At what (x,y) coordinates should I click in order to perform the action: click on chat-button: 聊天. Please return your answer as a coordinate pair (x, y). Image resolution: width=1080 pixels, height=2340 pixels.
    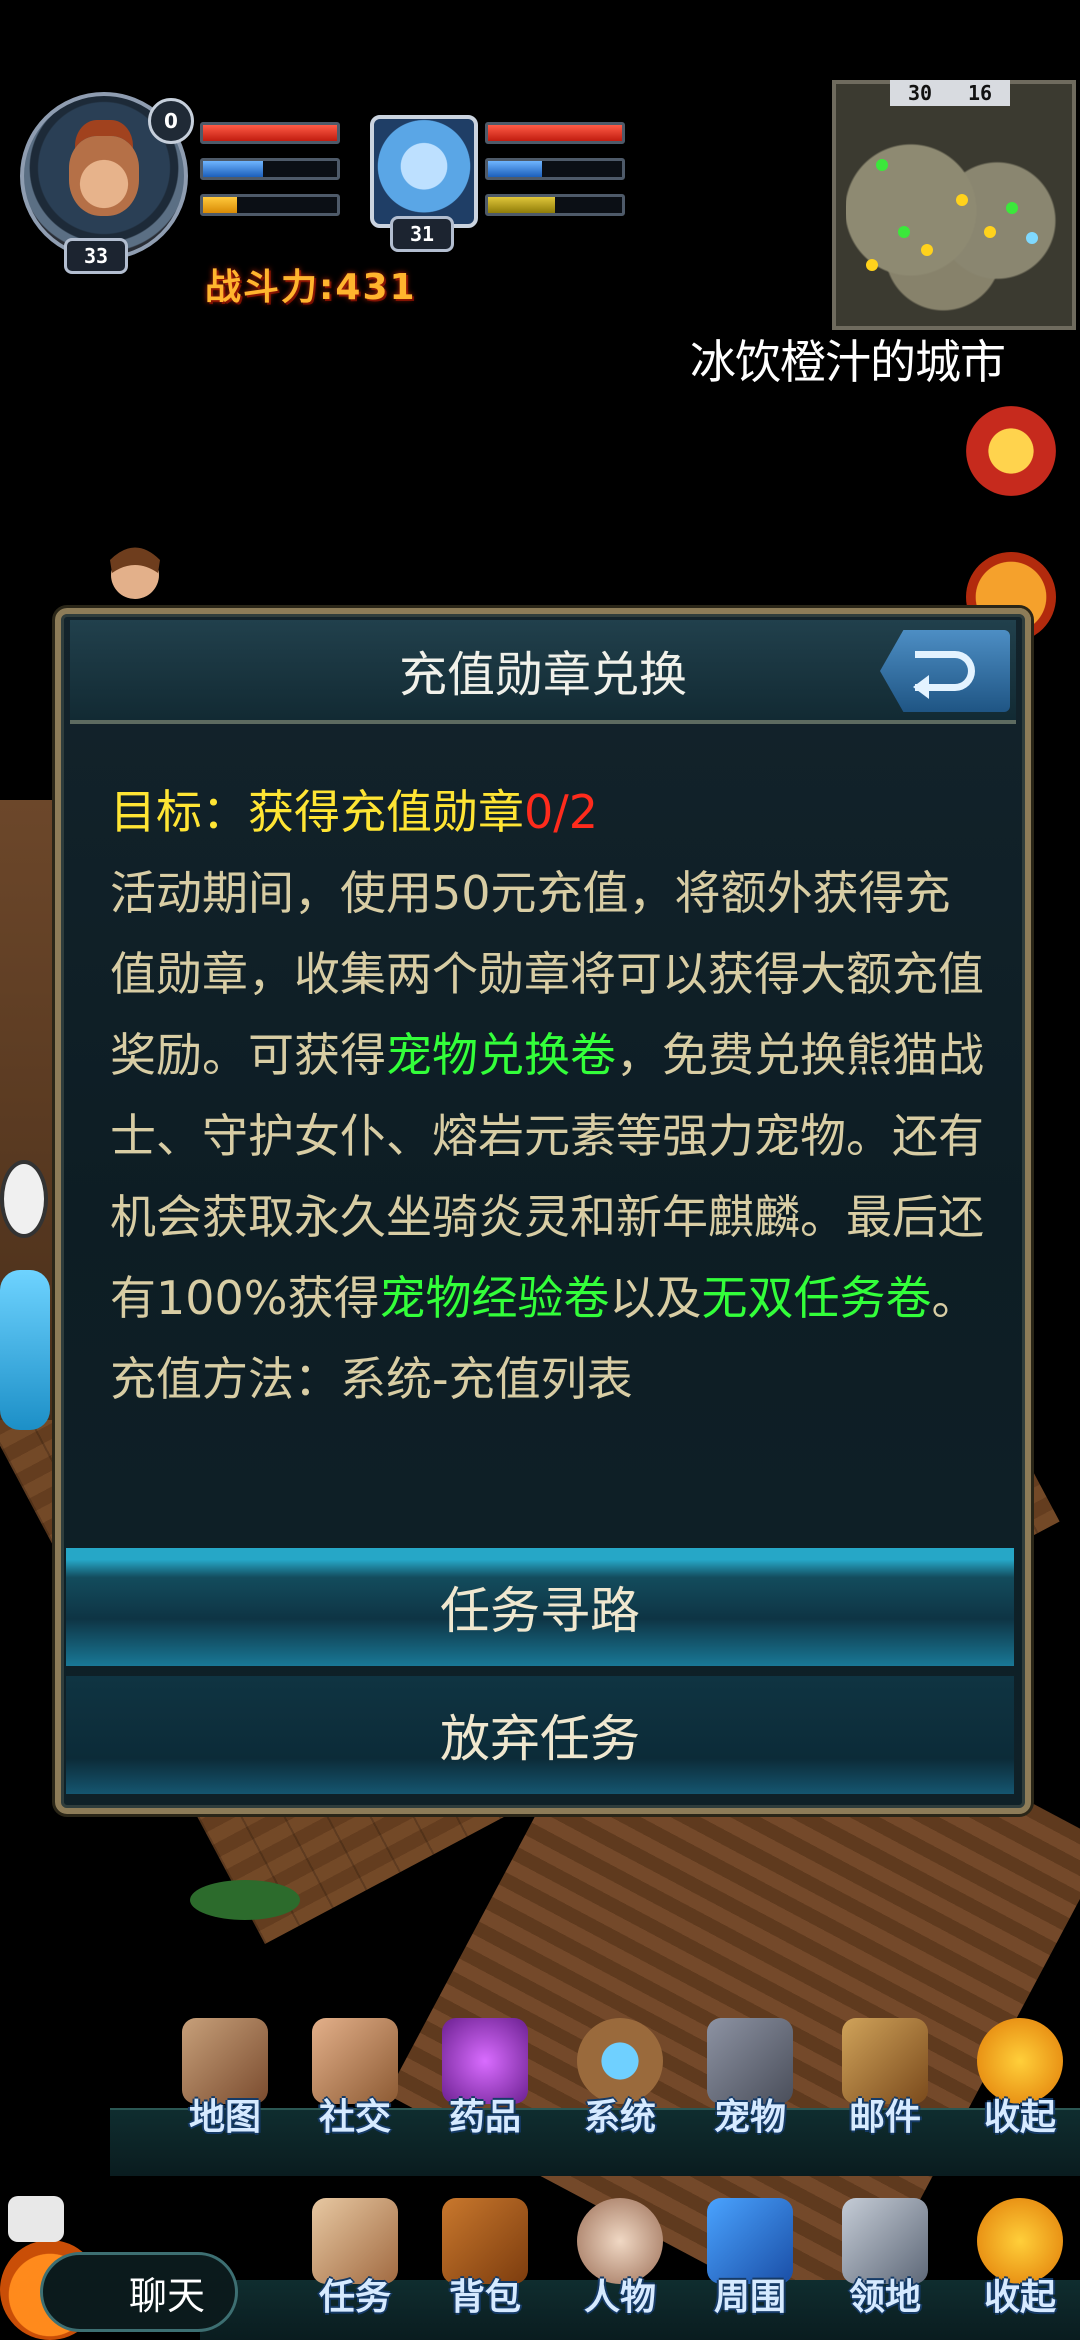
    Looking at the image, I should click on (139, 2292).